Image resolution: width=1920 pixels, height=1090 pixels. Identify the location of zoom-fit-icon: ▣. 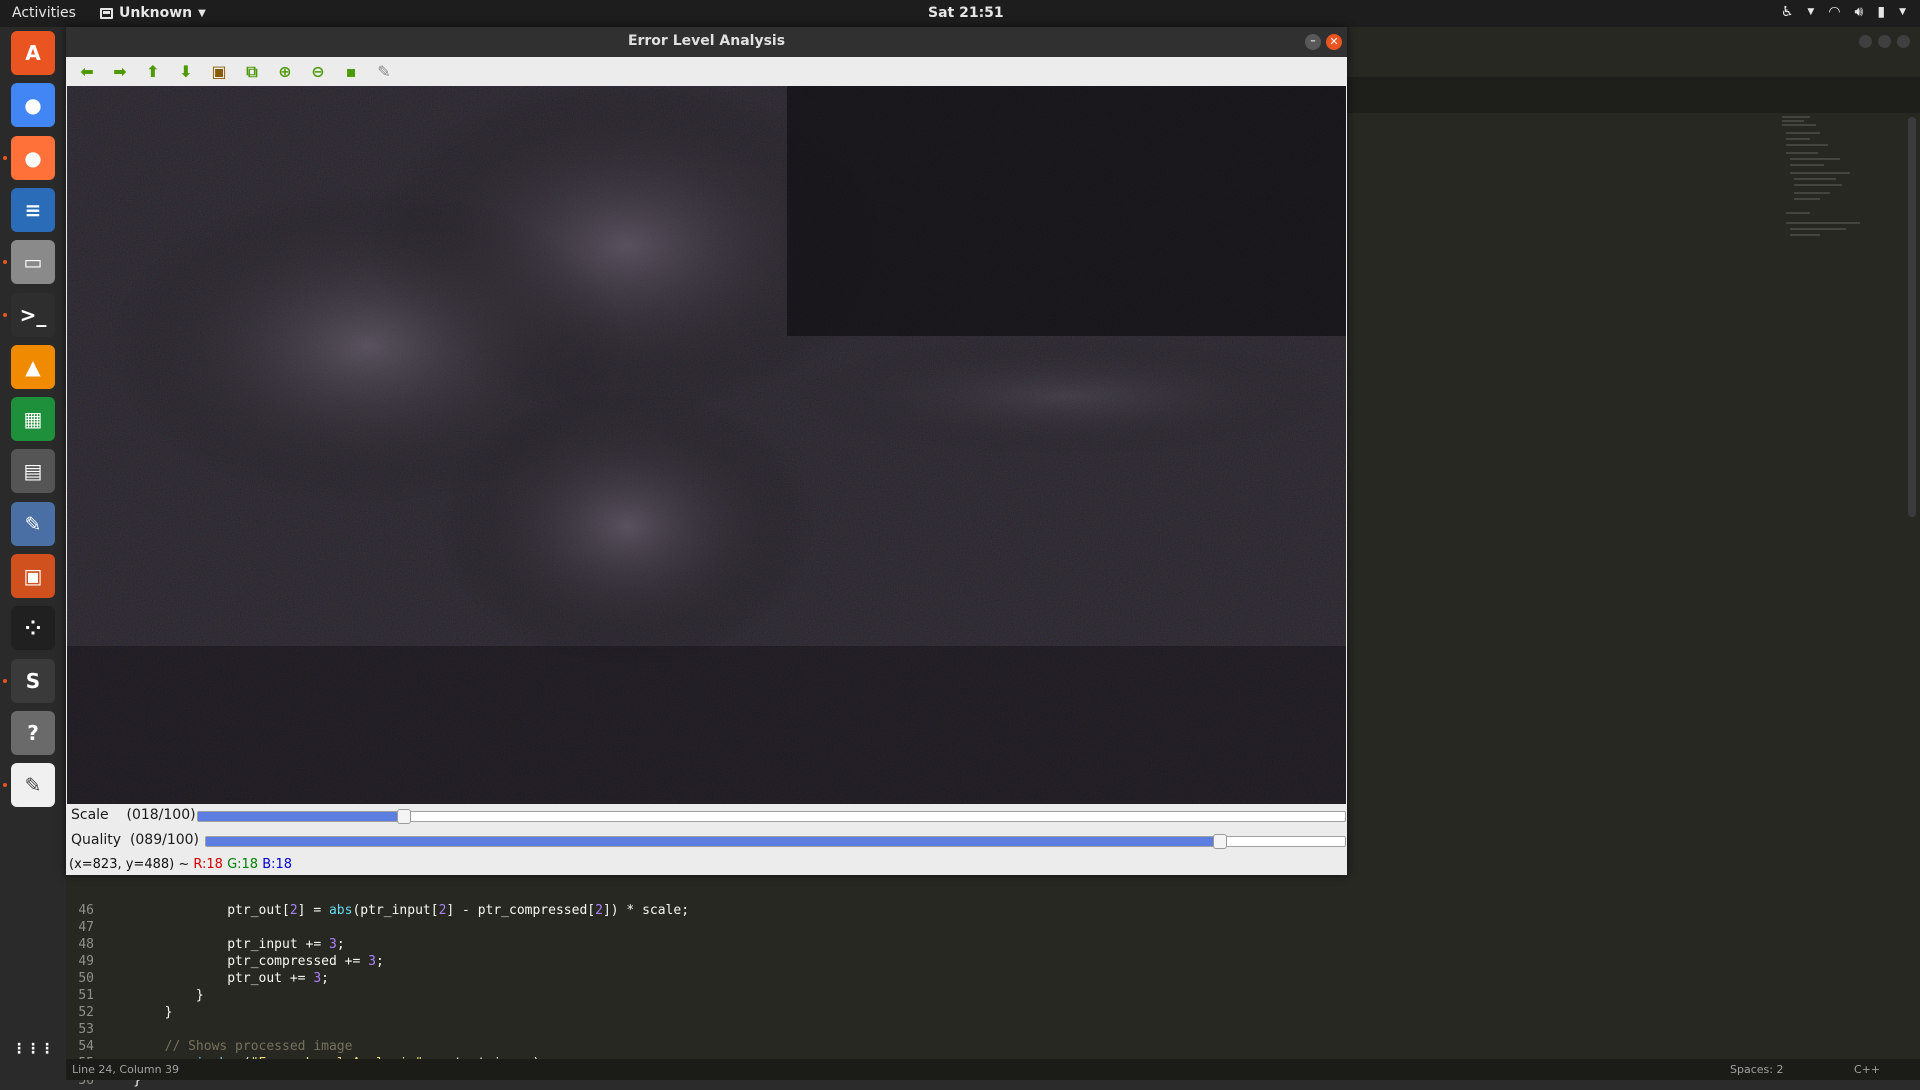
(219, 72).